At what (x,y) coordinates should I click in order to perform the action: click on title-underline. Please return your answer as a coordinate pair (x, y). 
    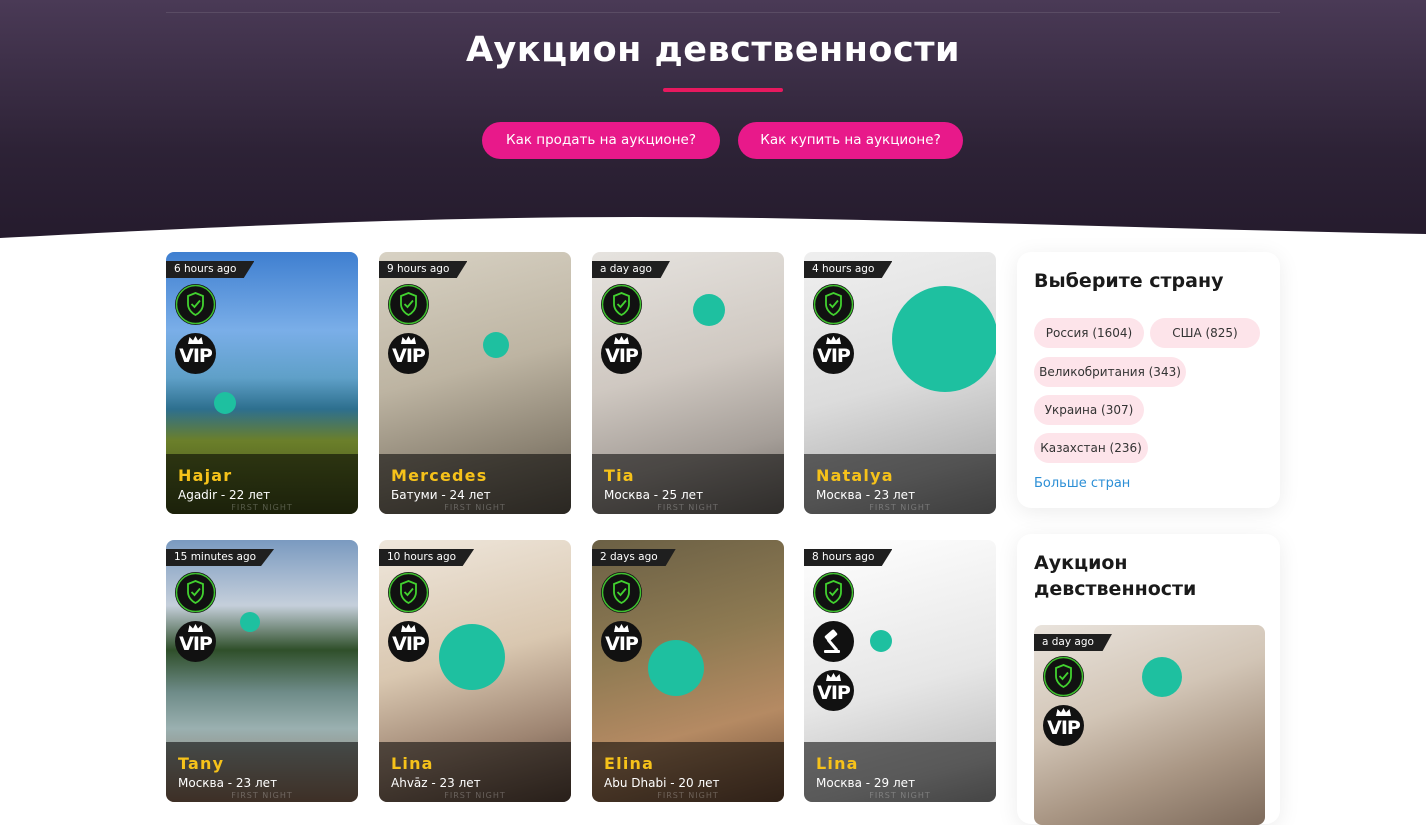
    Looking at the image, I should click on (723, 90).